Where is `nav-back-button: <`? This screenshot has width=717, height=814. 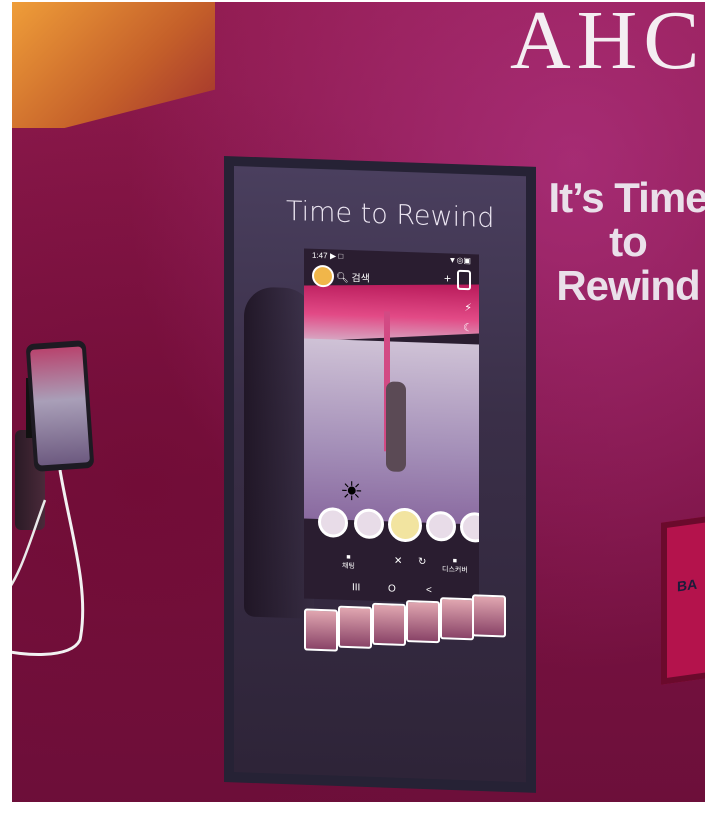
nav-back-button: < is located at coordinates (429, 590).